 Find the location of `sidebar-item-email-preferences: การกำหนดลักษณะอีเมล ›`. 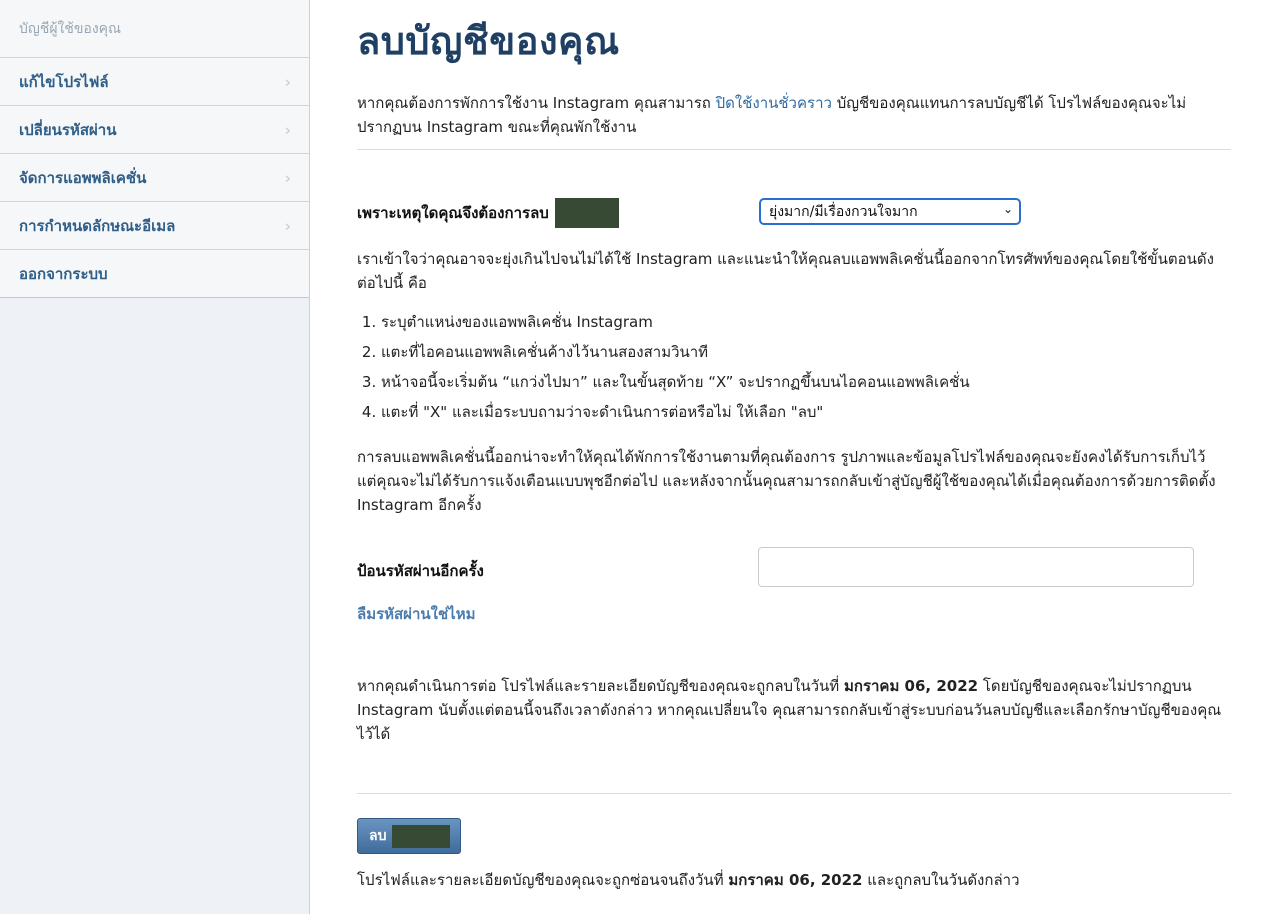

sidebar-item-email-preferences: การกำหนดลักษณะอีเมล › is located at coordinates (154, 226).